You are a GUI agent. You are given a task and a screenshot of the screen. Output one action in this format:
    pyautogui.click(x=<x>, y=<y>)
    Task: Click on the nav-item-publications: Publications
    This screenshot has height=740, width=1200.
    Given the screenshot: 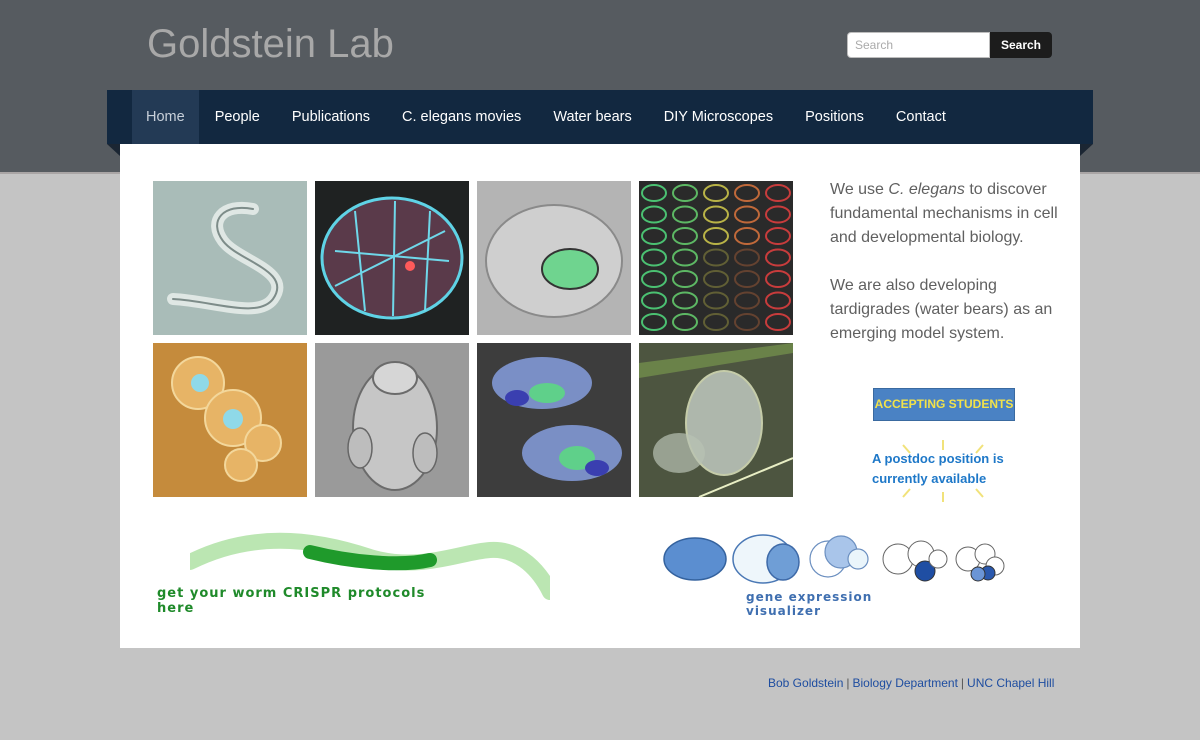 What is the action you would take?
    pyautogui.click(x=331, y=117)
    